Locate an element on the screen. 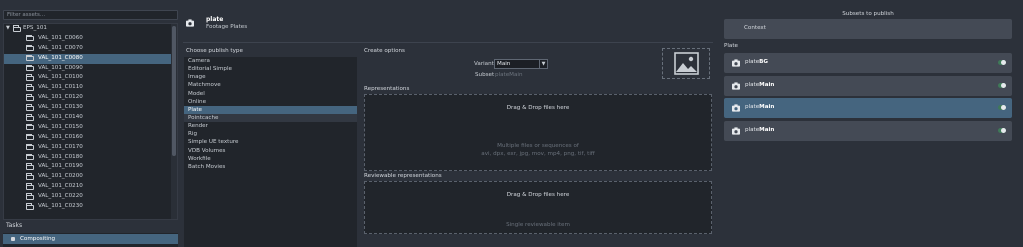  publish-type-item: Model is located at coordinates (270, 94).